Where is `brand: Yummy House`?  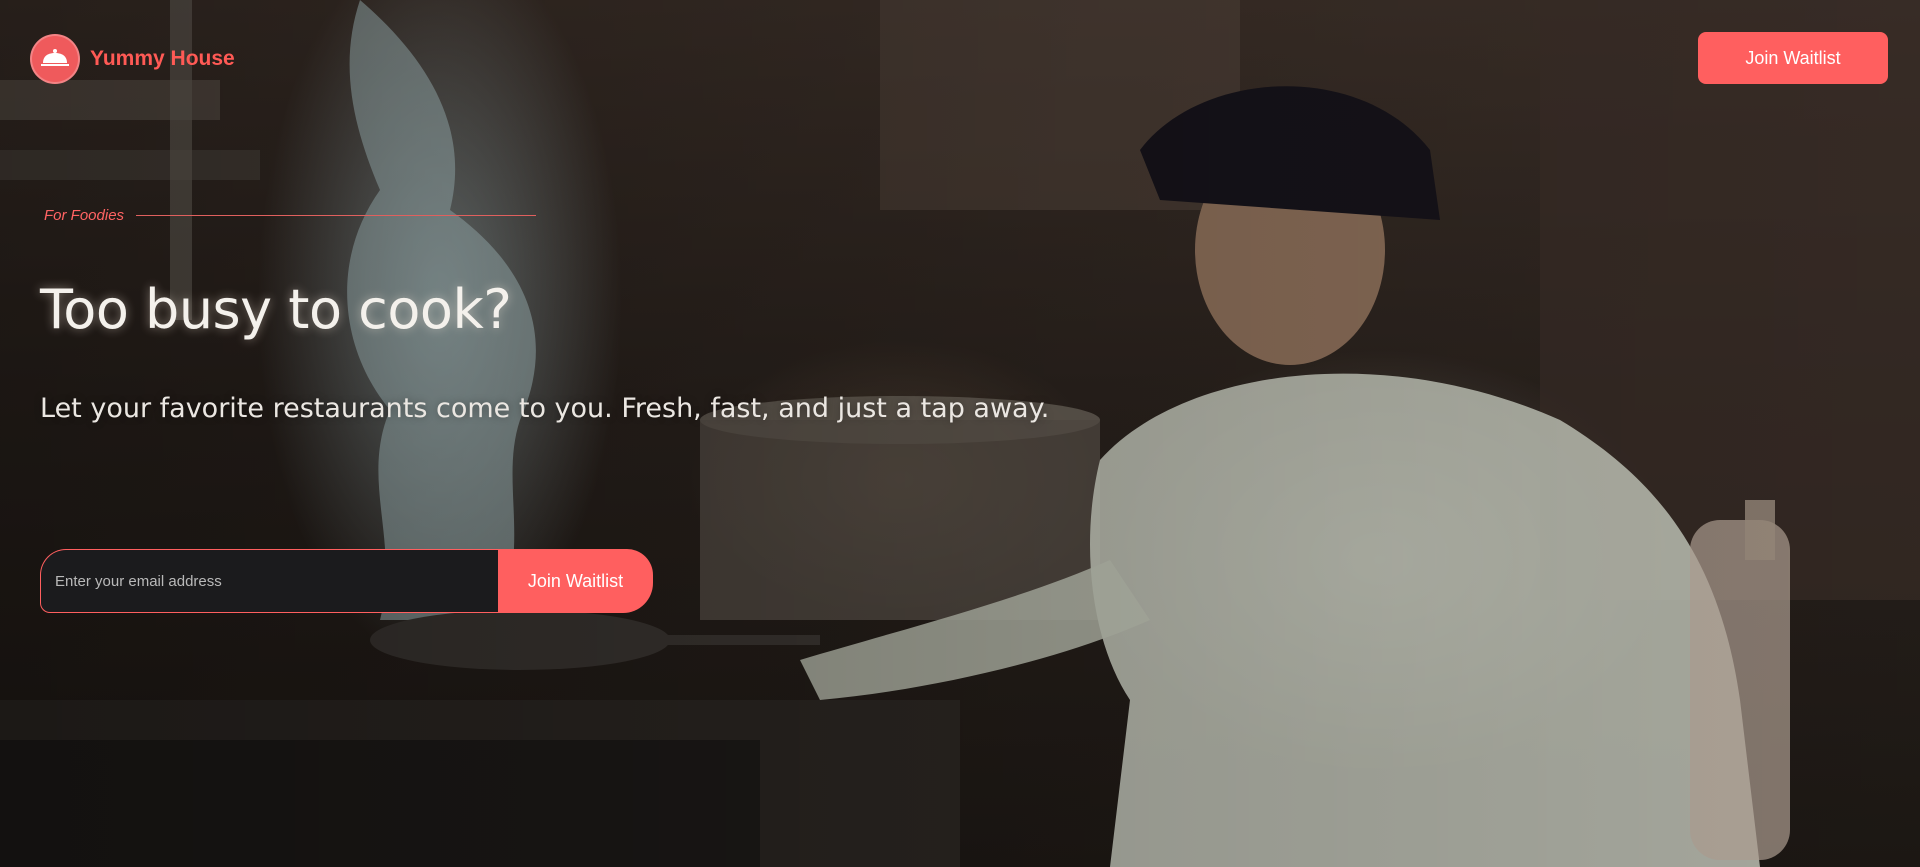
brand: Yummy House is located at coordinates (132, 59).